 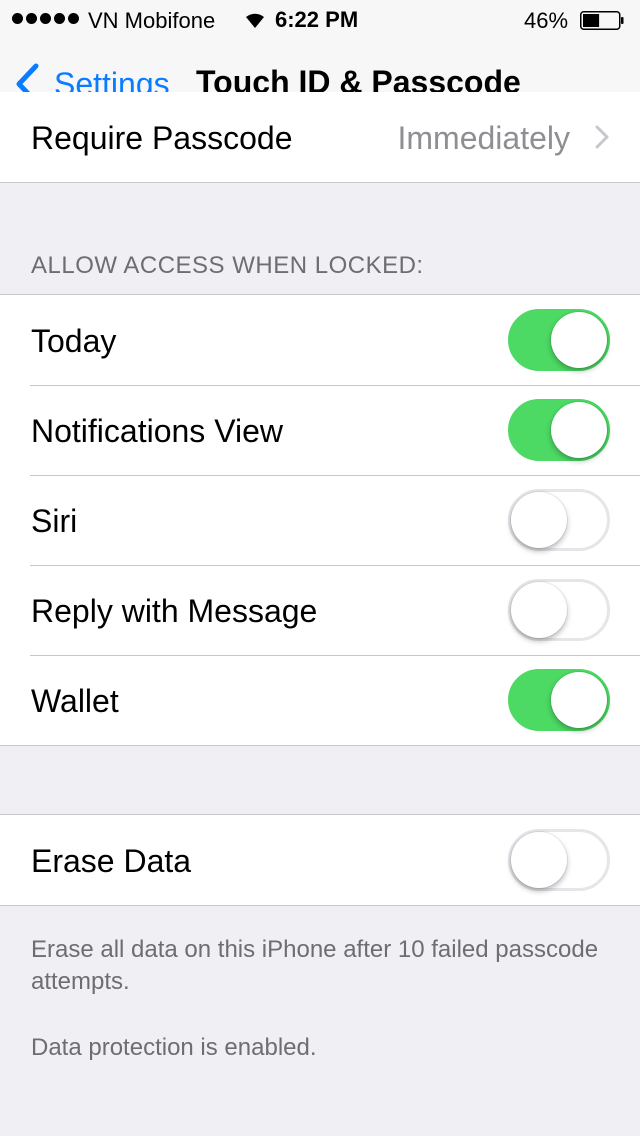 I want to click on allow-access-label-notifications-view: Notifications View, so click(x=157, y=431).